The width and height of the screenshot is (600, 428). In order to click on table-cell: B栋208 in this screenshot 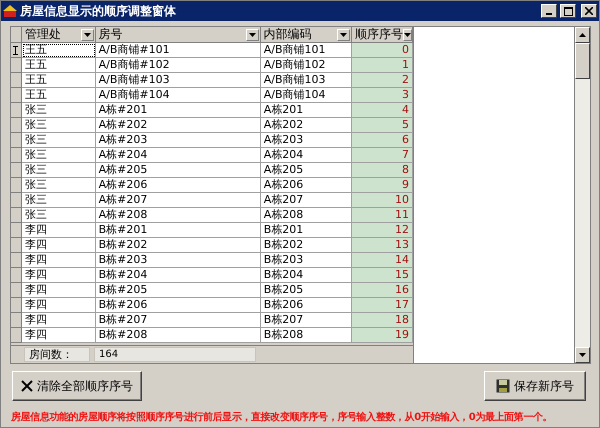, I will do `click(306, 335)`.